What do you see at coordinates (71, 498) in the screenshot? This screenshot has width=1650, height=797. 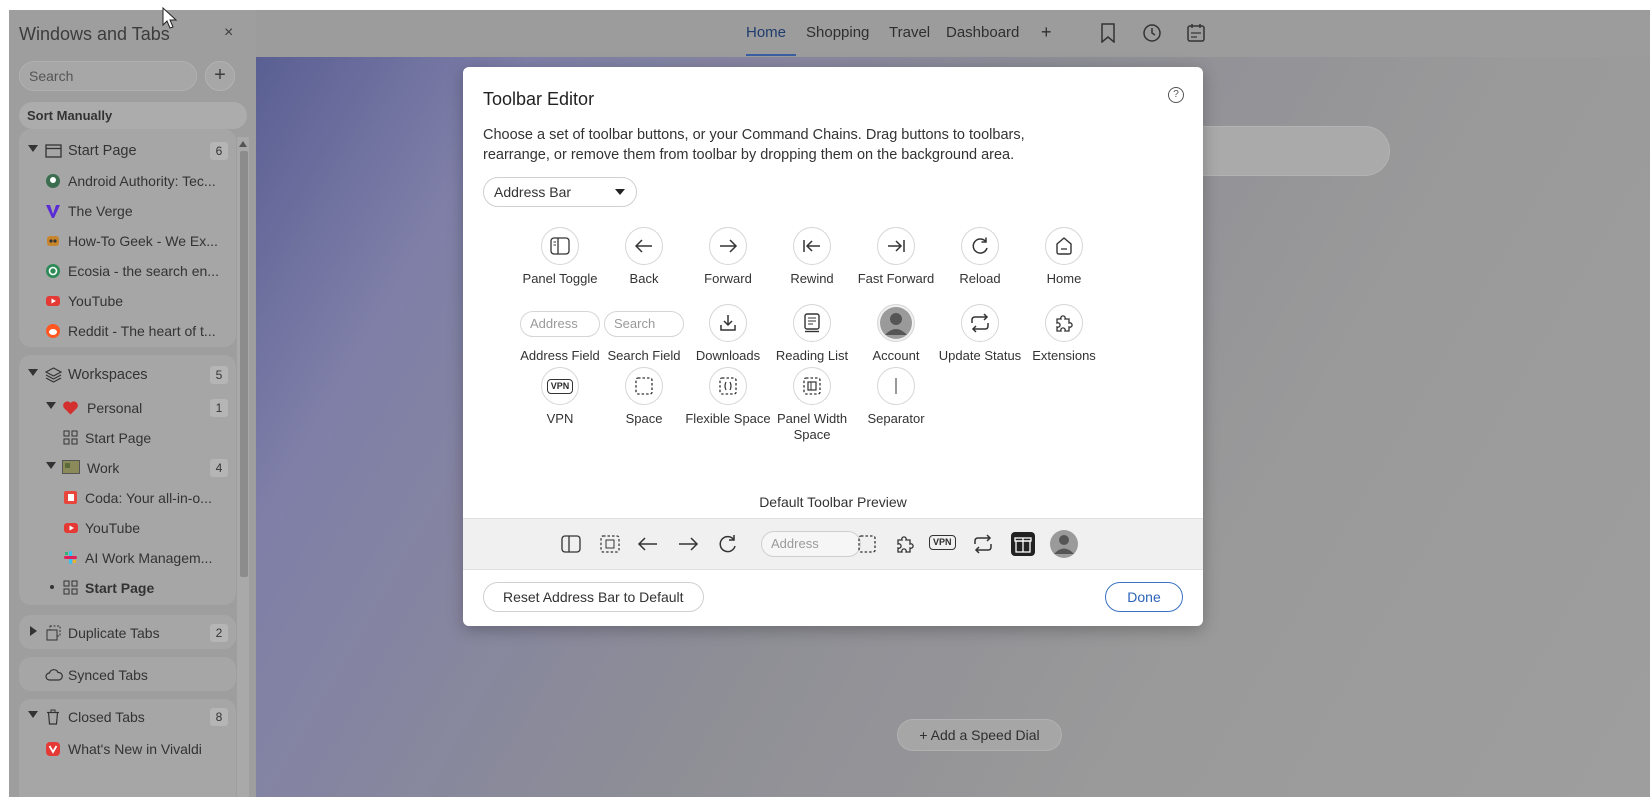 I see `coda-favicon` at bounding box center [71, 498].